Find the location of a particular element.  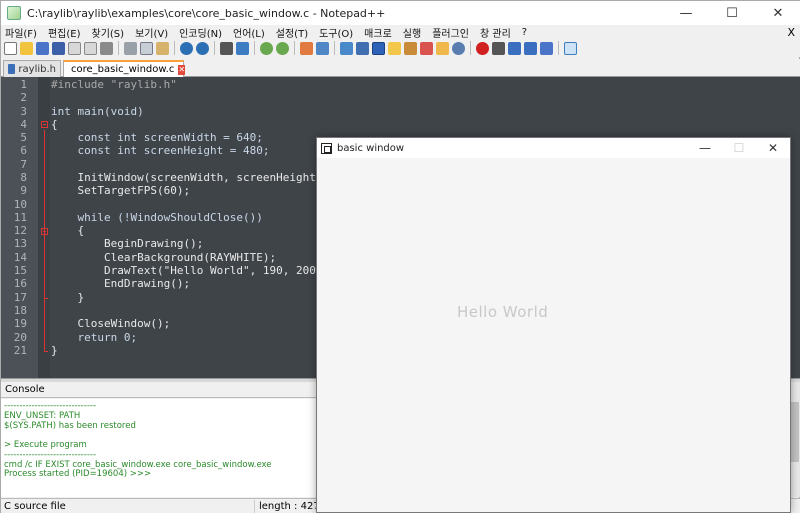

fold-line is located at coordinates (44, 240).